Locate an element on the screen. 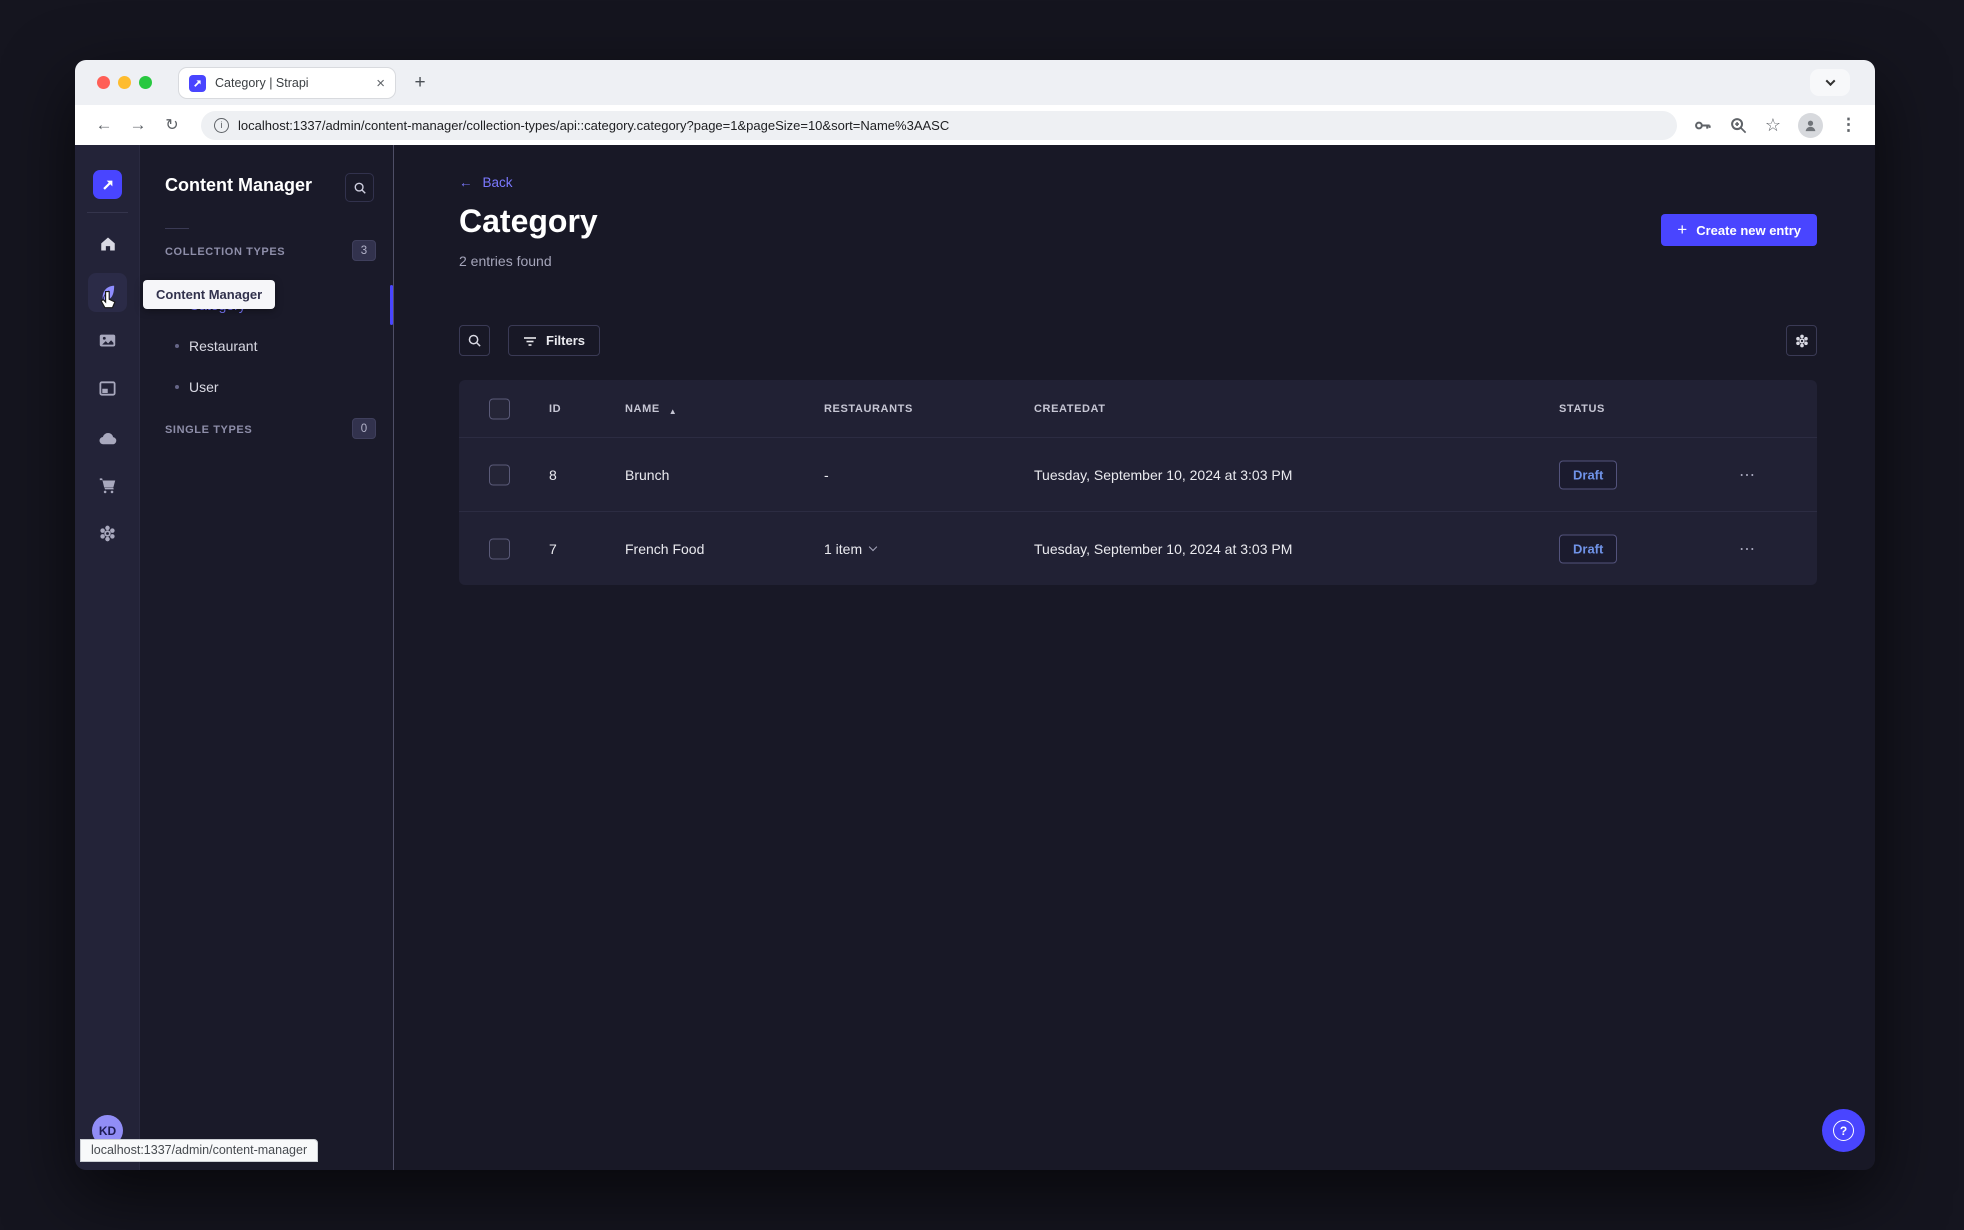 Image resolution: width=1964 pixels, height=1230 pixels. toolbar-actions is located at coordinates (1776, 125).